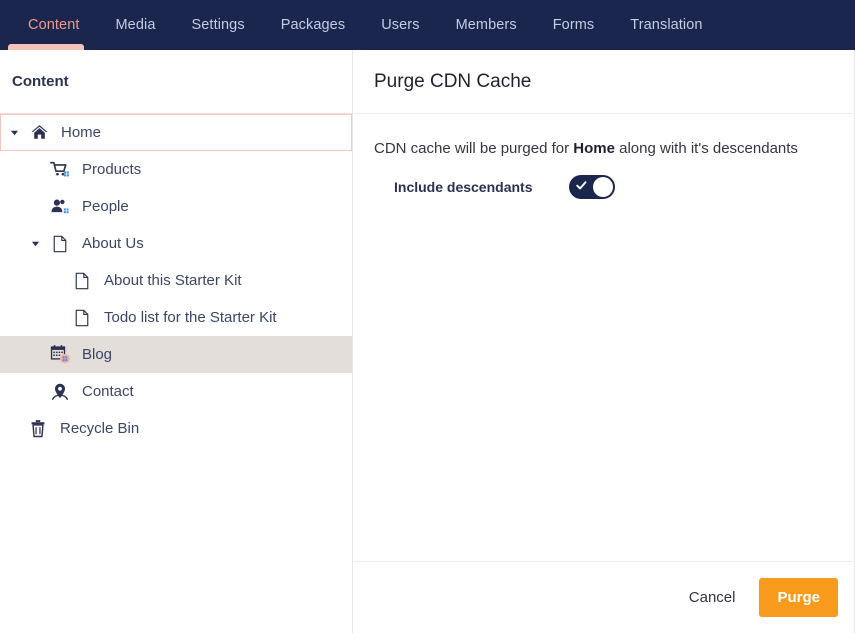 Image resolution: width=855 pixels, height=633 pixels. I want to click on tree-item-label: About Us, so click(113, 243).